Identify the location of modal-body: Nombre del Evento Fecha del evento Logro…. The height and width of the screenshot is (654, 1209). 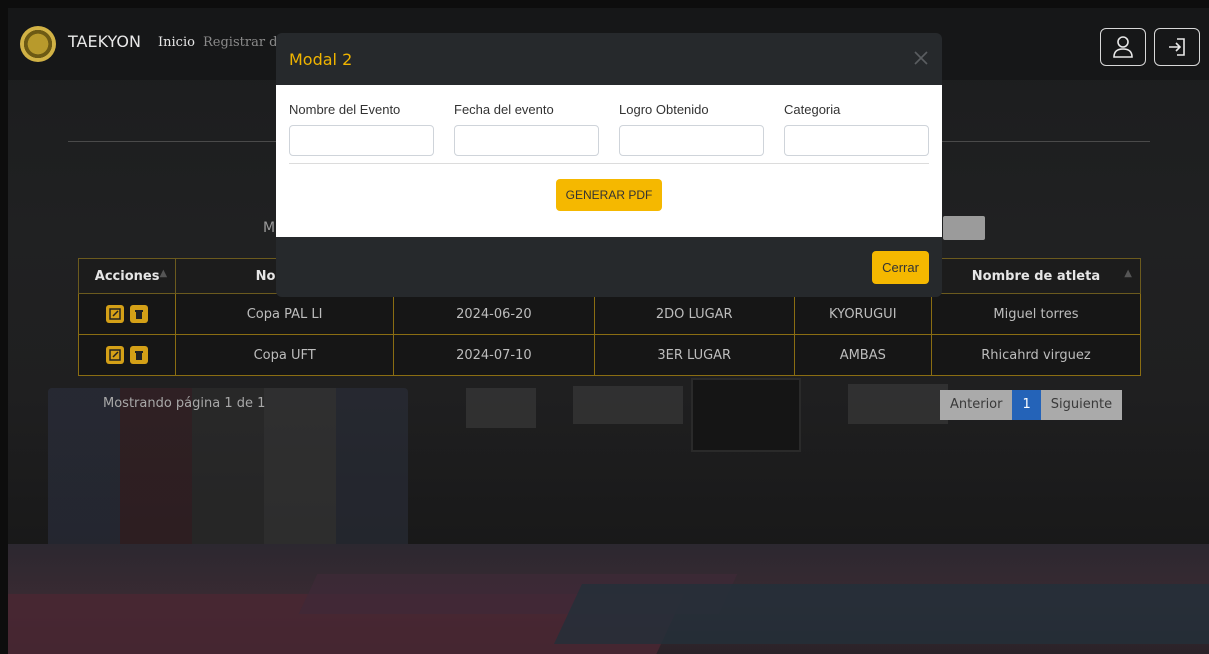
(609, 161).